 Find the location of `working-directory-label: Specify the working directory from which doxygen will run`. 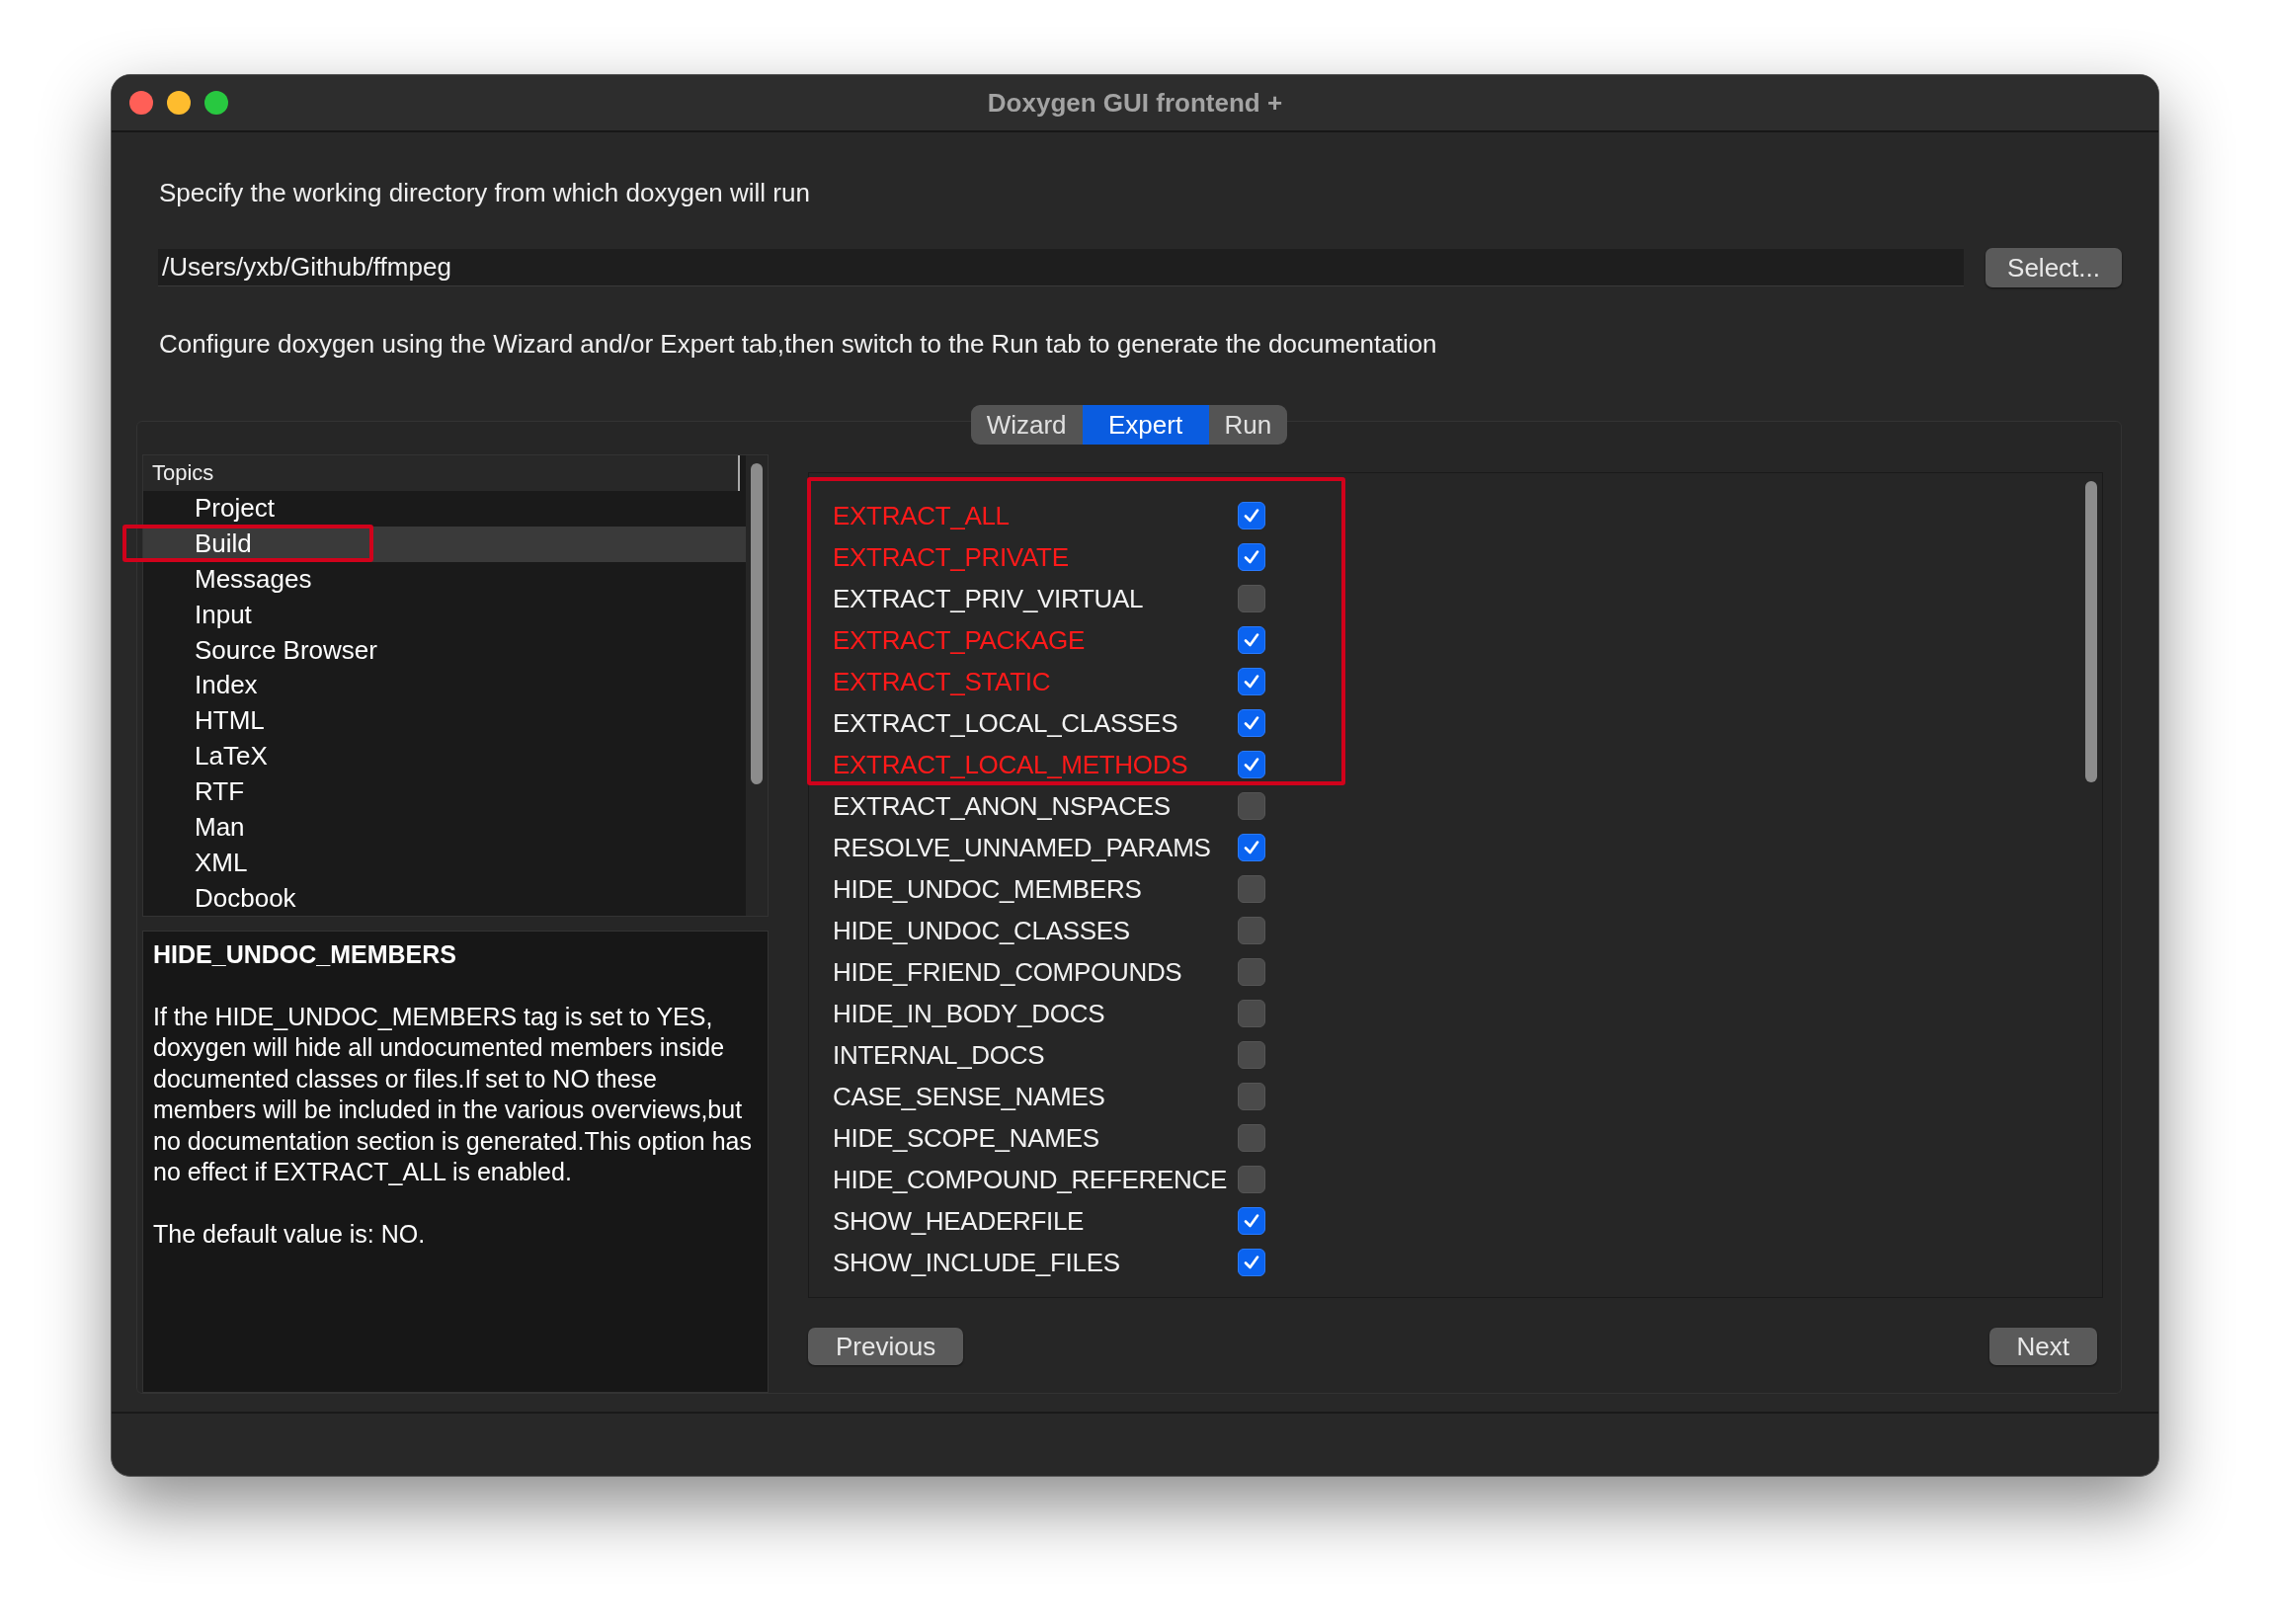

working-directory-label: Specify the working directory from which doxygen will run is located at coordinates (484, 193).